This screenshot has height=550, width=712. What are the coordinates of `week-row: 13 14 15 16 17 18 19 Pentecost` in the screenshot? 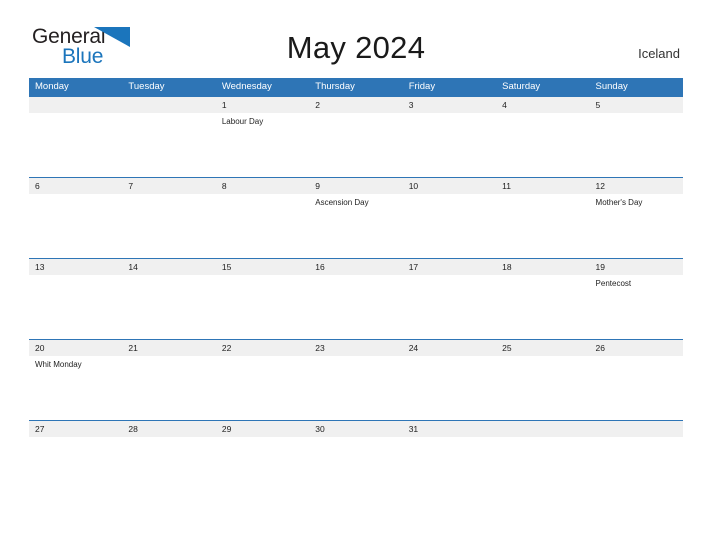 It's located at (356, 298).